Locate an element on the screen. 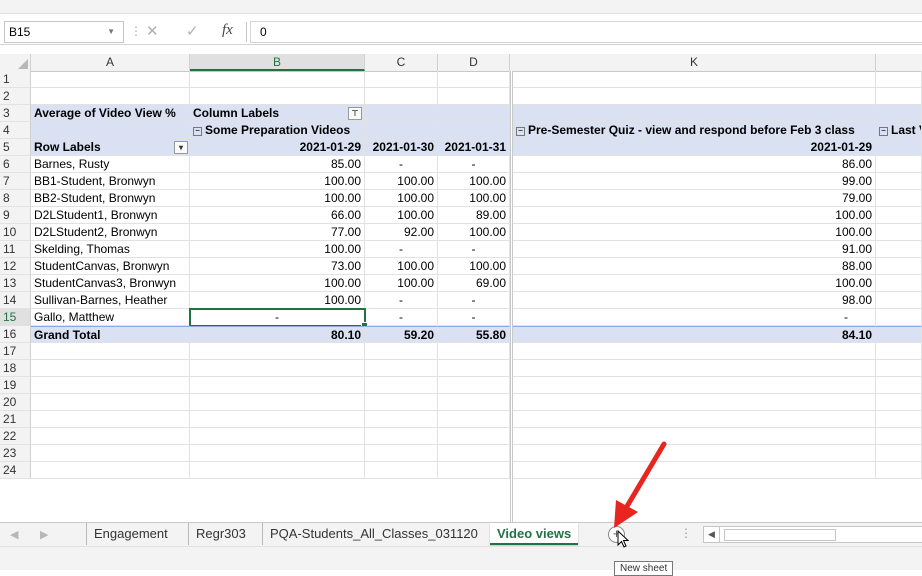  grand-total-label: Grand Total is located at coordinates (110, 334).